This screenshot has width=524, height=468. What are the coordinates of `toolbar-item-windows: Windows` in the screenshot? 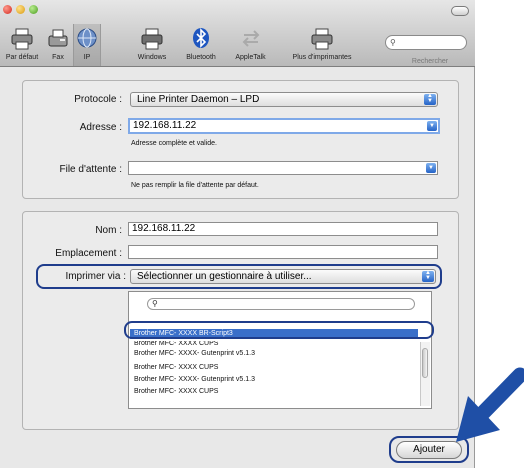 It's located at (152, 45).